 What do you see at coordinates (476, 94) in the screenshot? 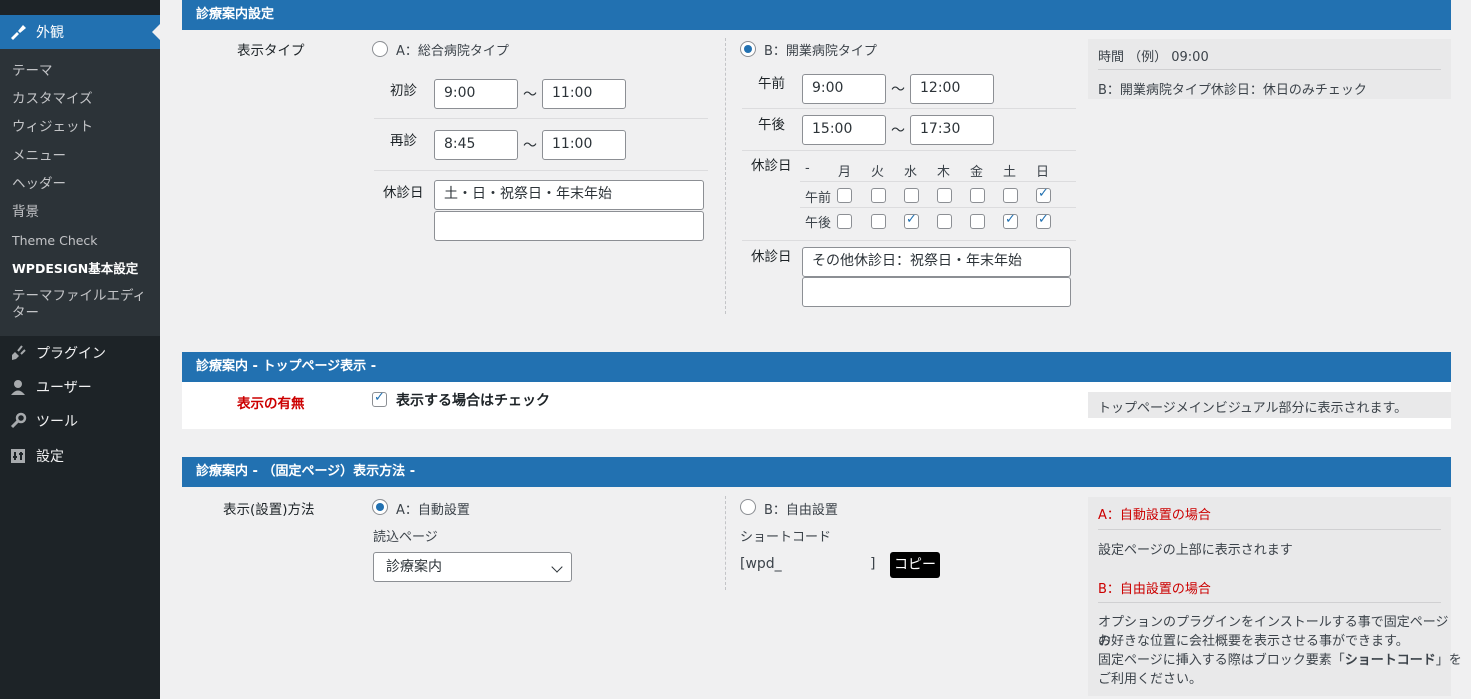
I see `first-visit-from-input: 9:00` at bounding box center [476, 94].